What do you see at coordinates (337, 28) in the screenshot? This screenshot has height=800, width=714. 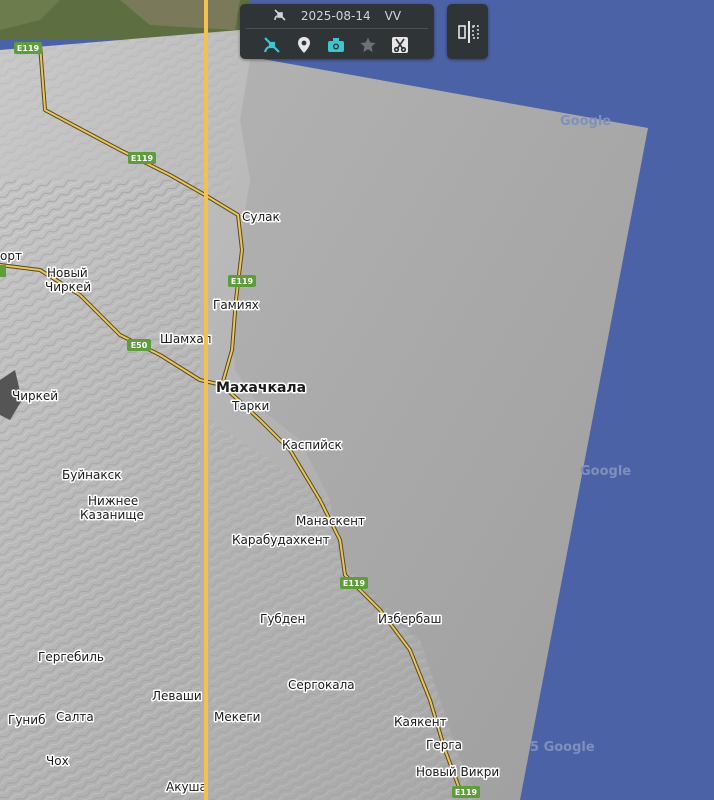 I see `toolbar-divider` at bounding box center [337, 28].